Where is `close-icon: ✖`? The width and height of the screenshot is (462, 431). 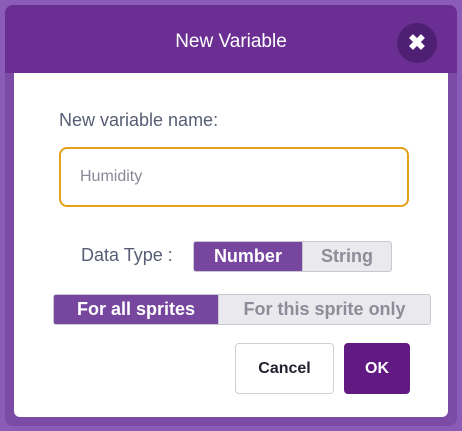
close-icon: ✖ is located at coordinates (417, 42).